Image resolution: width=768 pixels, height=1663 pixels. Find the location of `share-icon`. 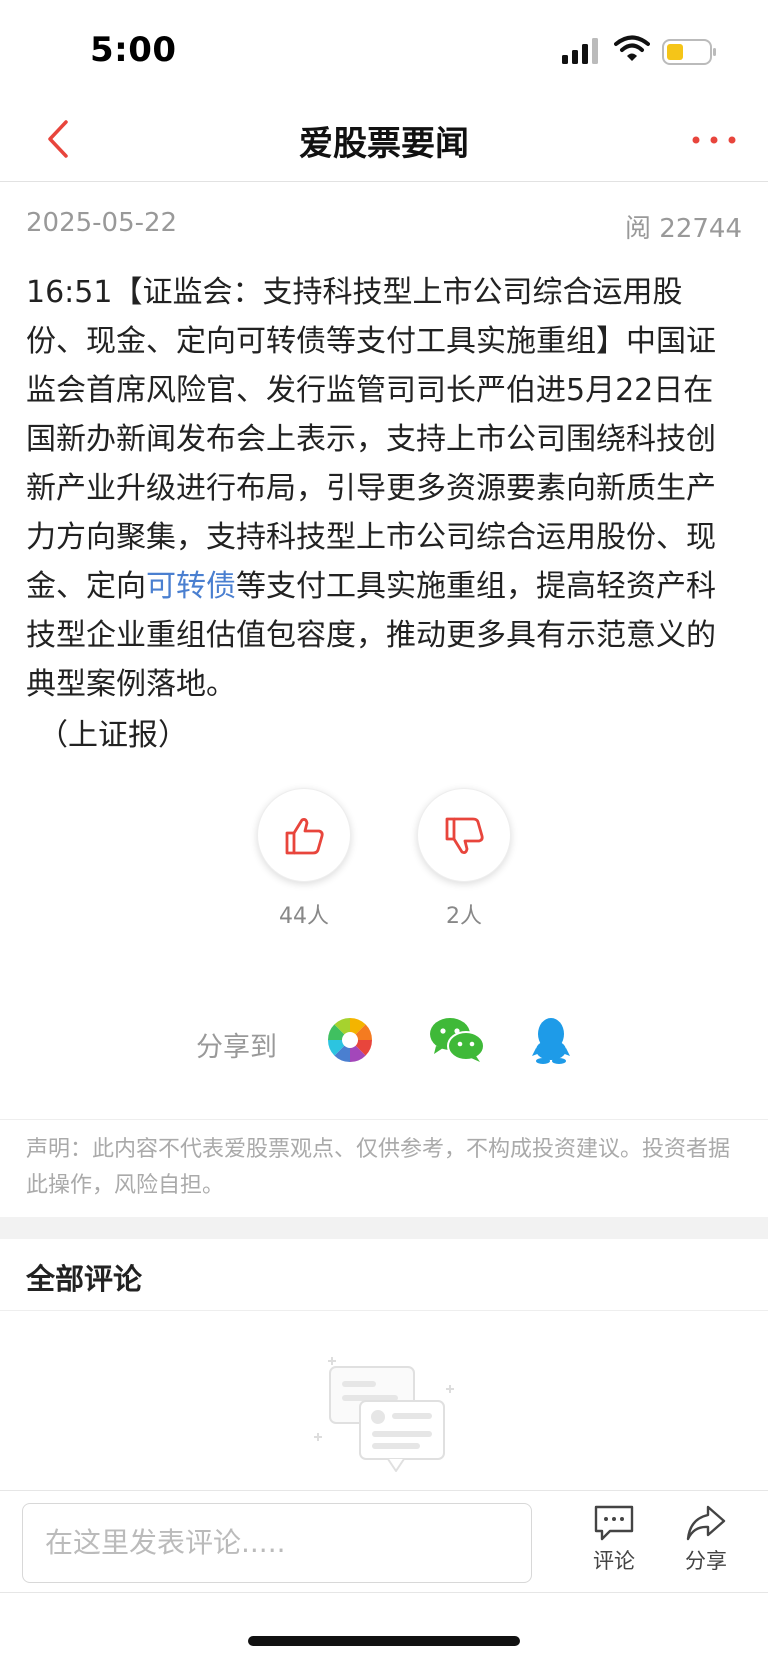

share-icon is located at coordinates (706, 1523).